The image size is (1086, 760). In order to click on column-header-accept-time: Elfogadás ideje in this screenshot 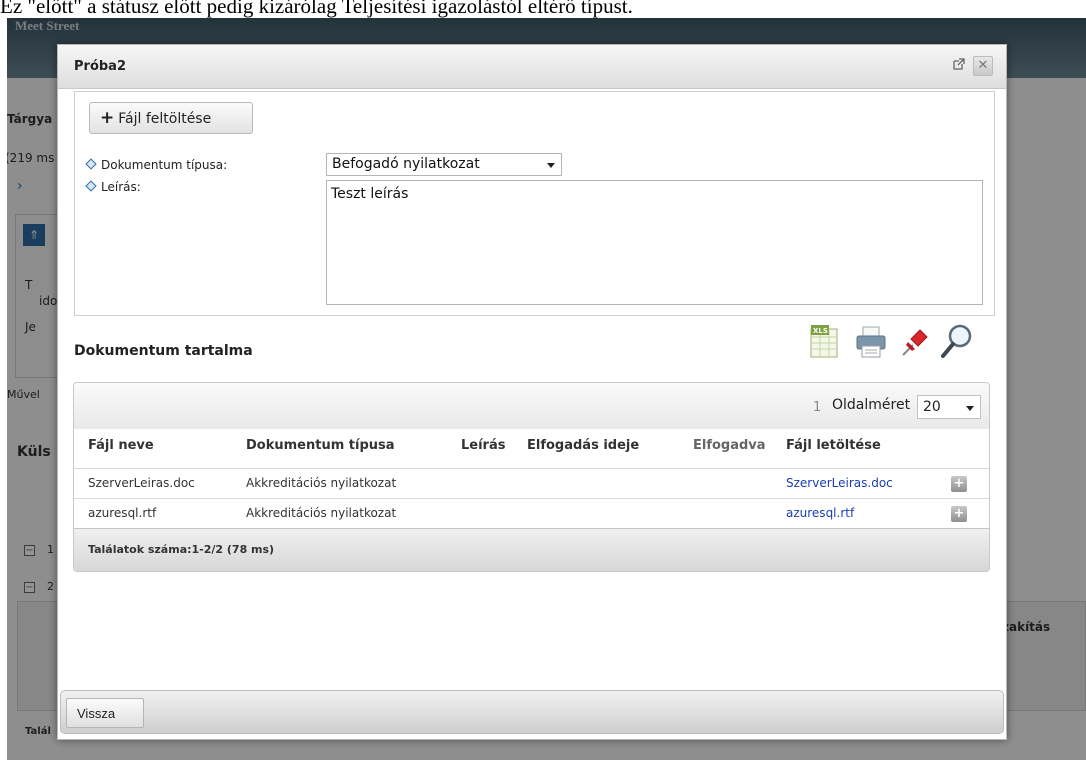, I will do `click(583, 445)`.